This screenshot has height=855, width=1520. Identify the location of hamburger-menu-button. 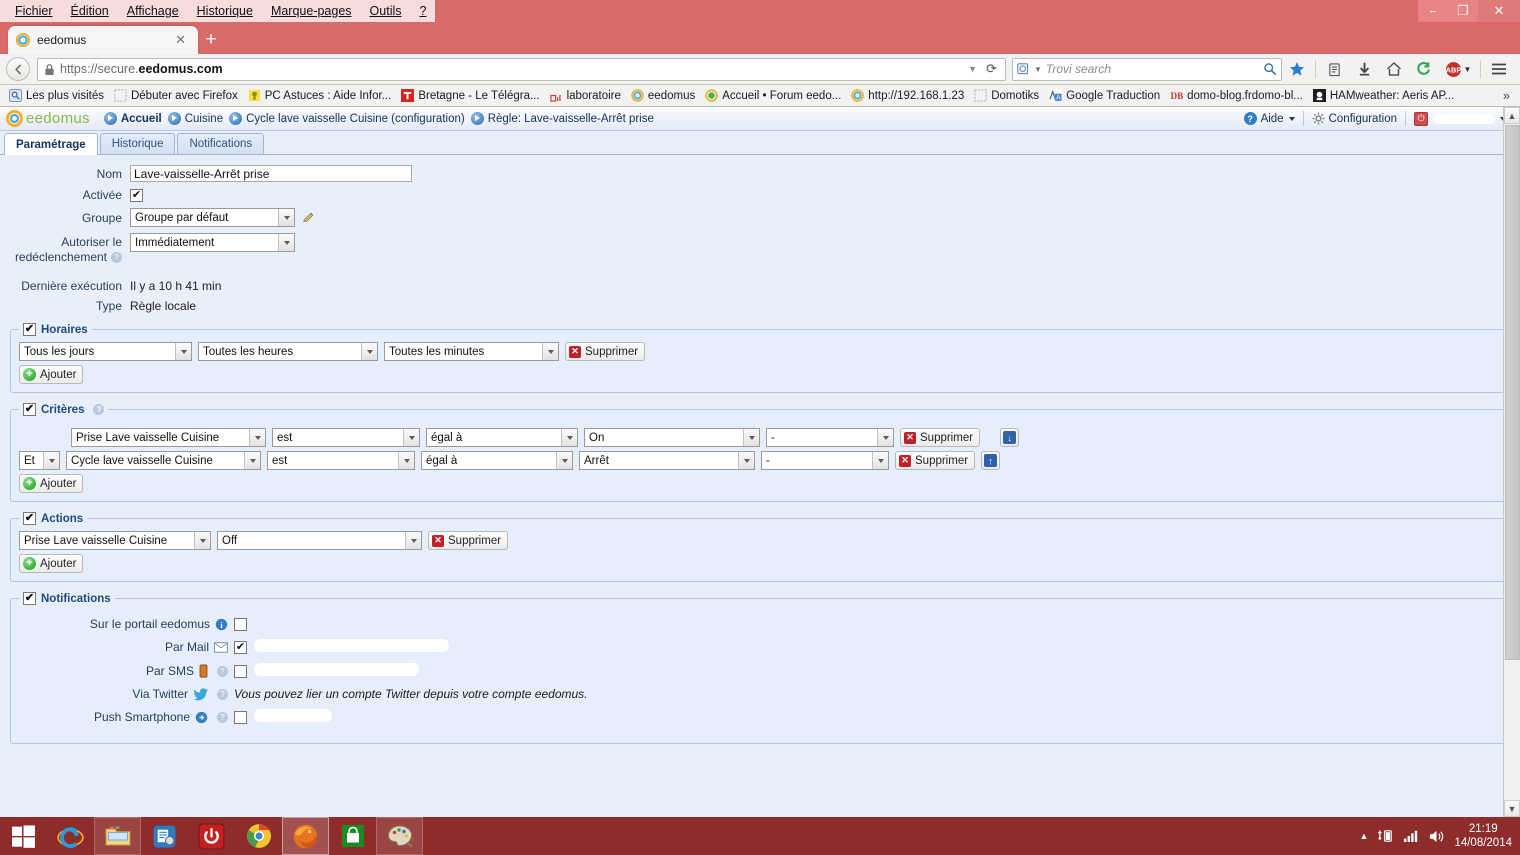
(1499, 69).